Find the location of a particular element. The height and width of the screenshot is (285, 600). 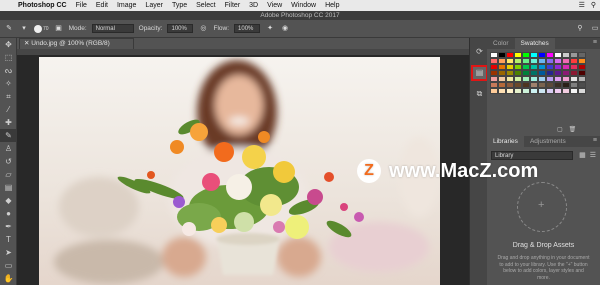

menu-select: Select is located at coordinates (205, 5).